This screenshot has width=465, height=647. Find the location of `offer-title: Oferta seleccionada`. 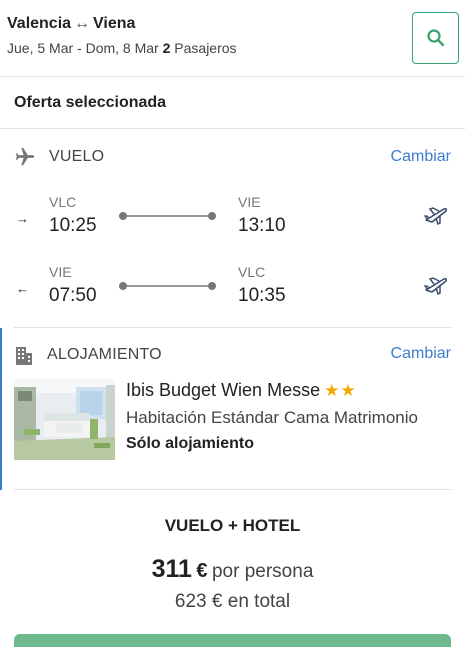

offer-title: Oferta seleccionada is located at coordinates (90, 102).